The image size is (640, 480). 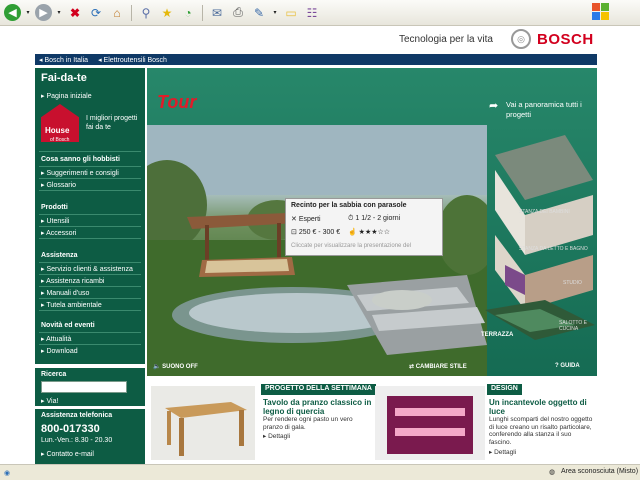 I want to click on mail-icon: ✉, so click(x=217, y=13).